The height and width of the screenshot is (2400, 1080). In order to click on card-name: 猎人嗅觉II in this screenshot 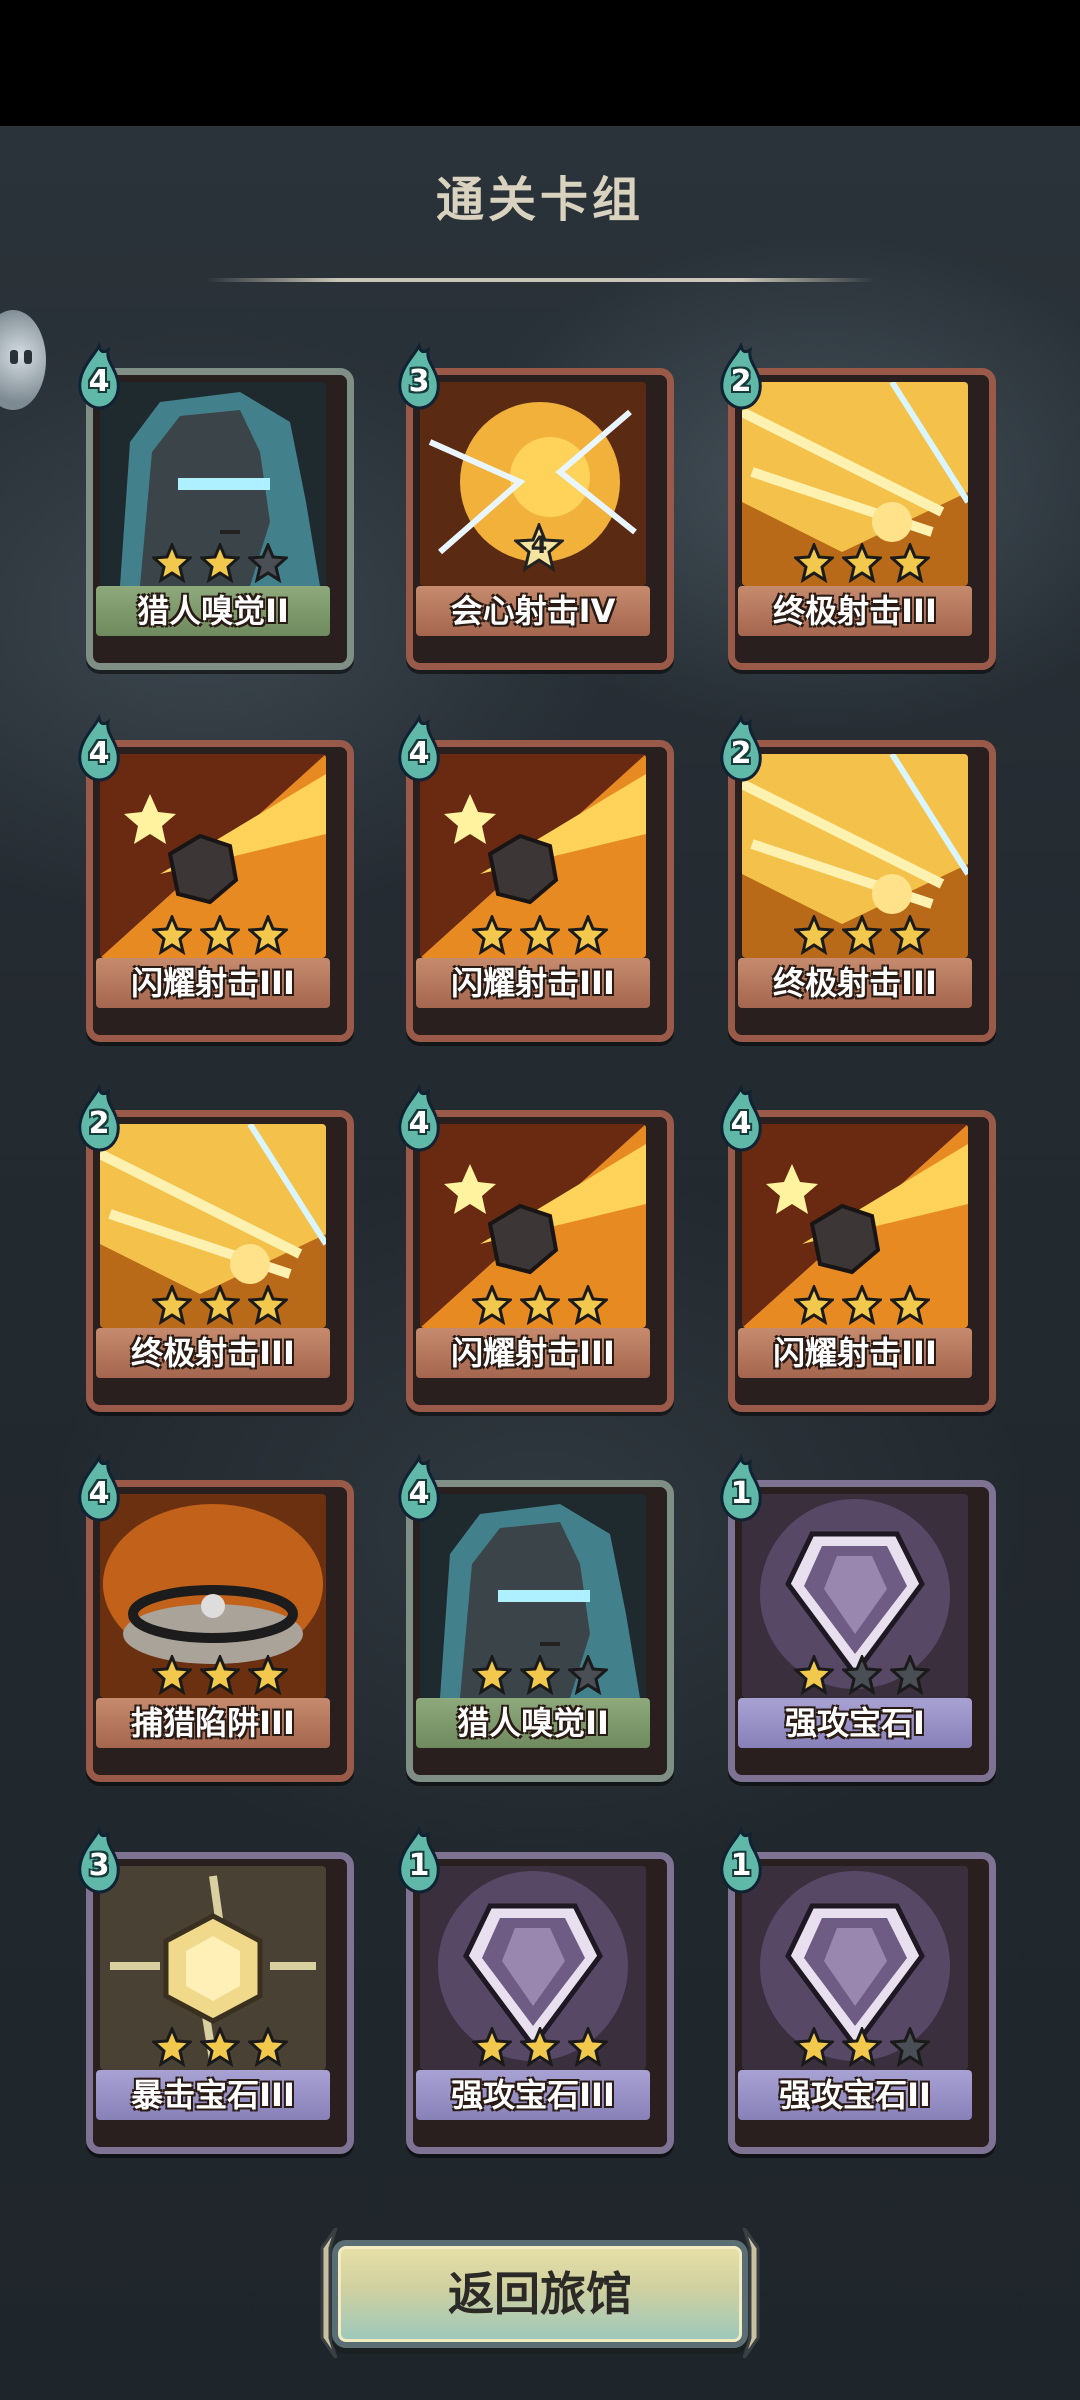, I will do `click(213, 611)`.